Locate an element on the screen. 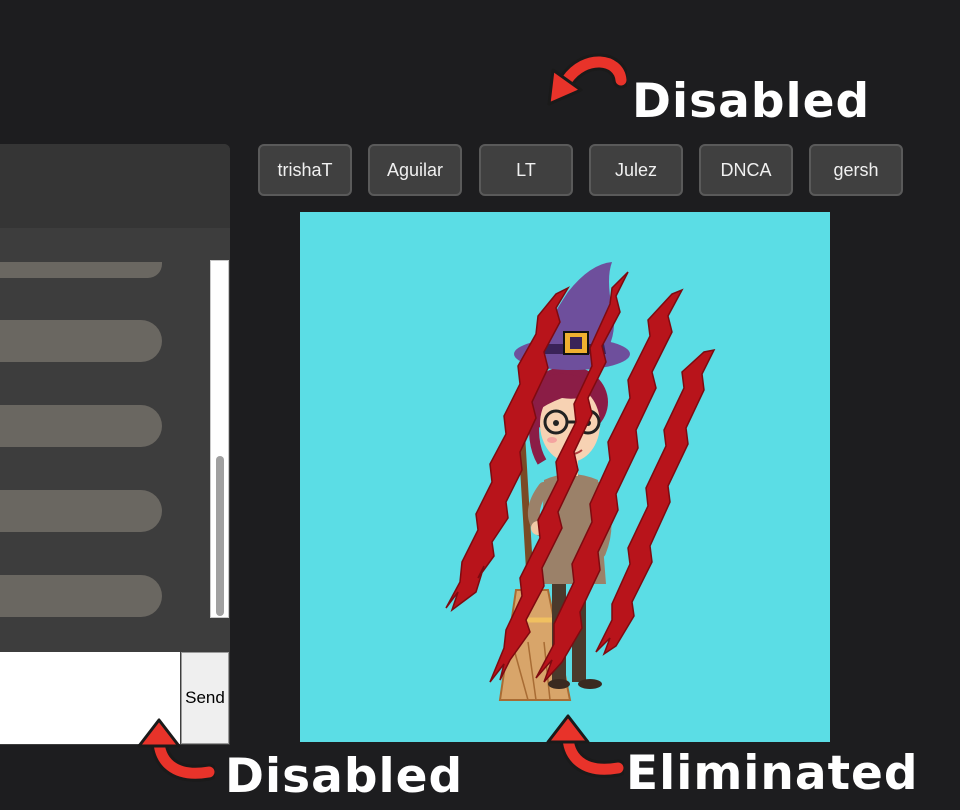 Image resolution: width=960 pixels, height=810 pixels. player-button-lt: LT is located at coordinates (526, 170).